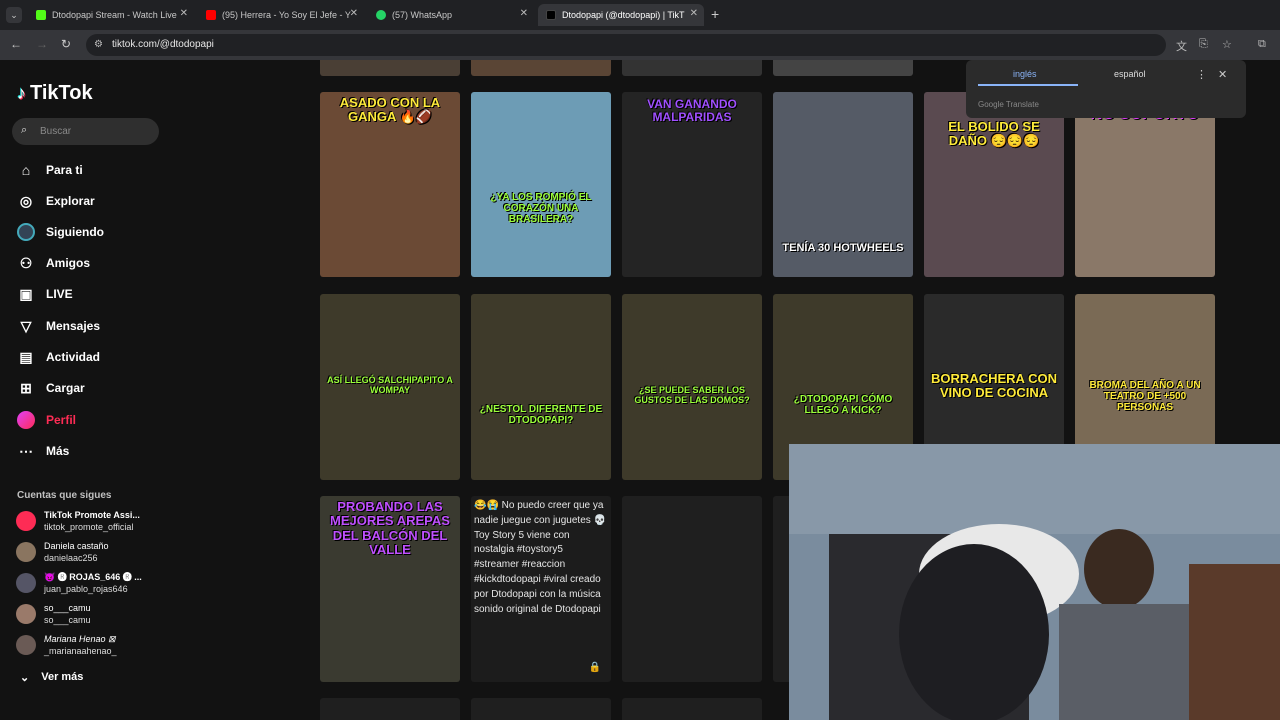  What do you see at coordinates (541, 387) in the screenshot?
I see `video-thumbnail: ¿NESTOL DIFERENTE DE DTODOPAPI?` at bounding box center [541, 387].